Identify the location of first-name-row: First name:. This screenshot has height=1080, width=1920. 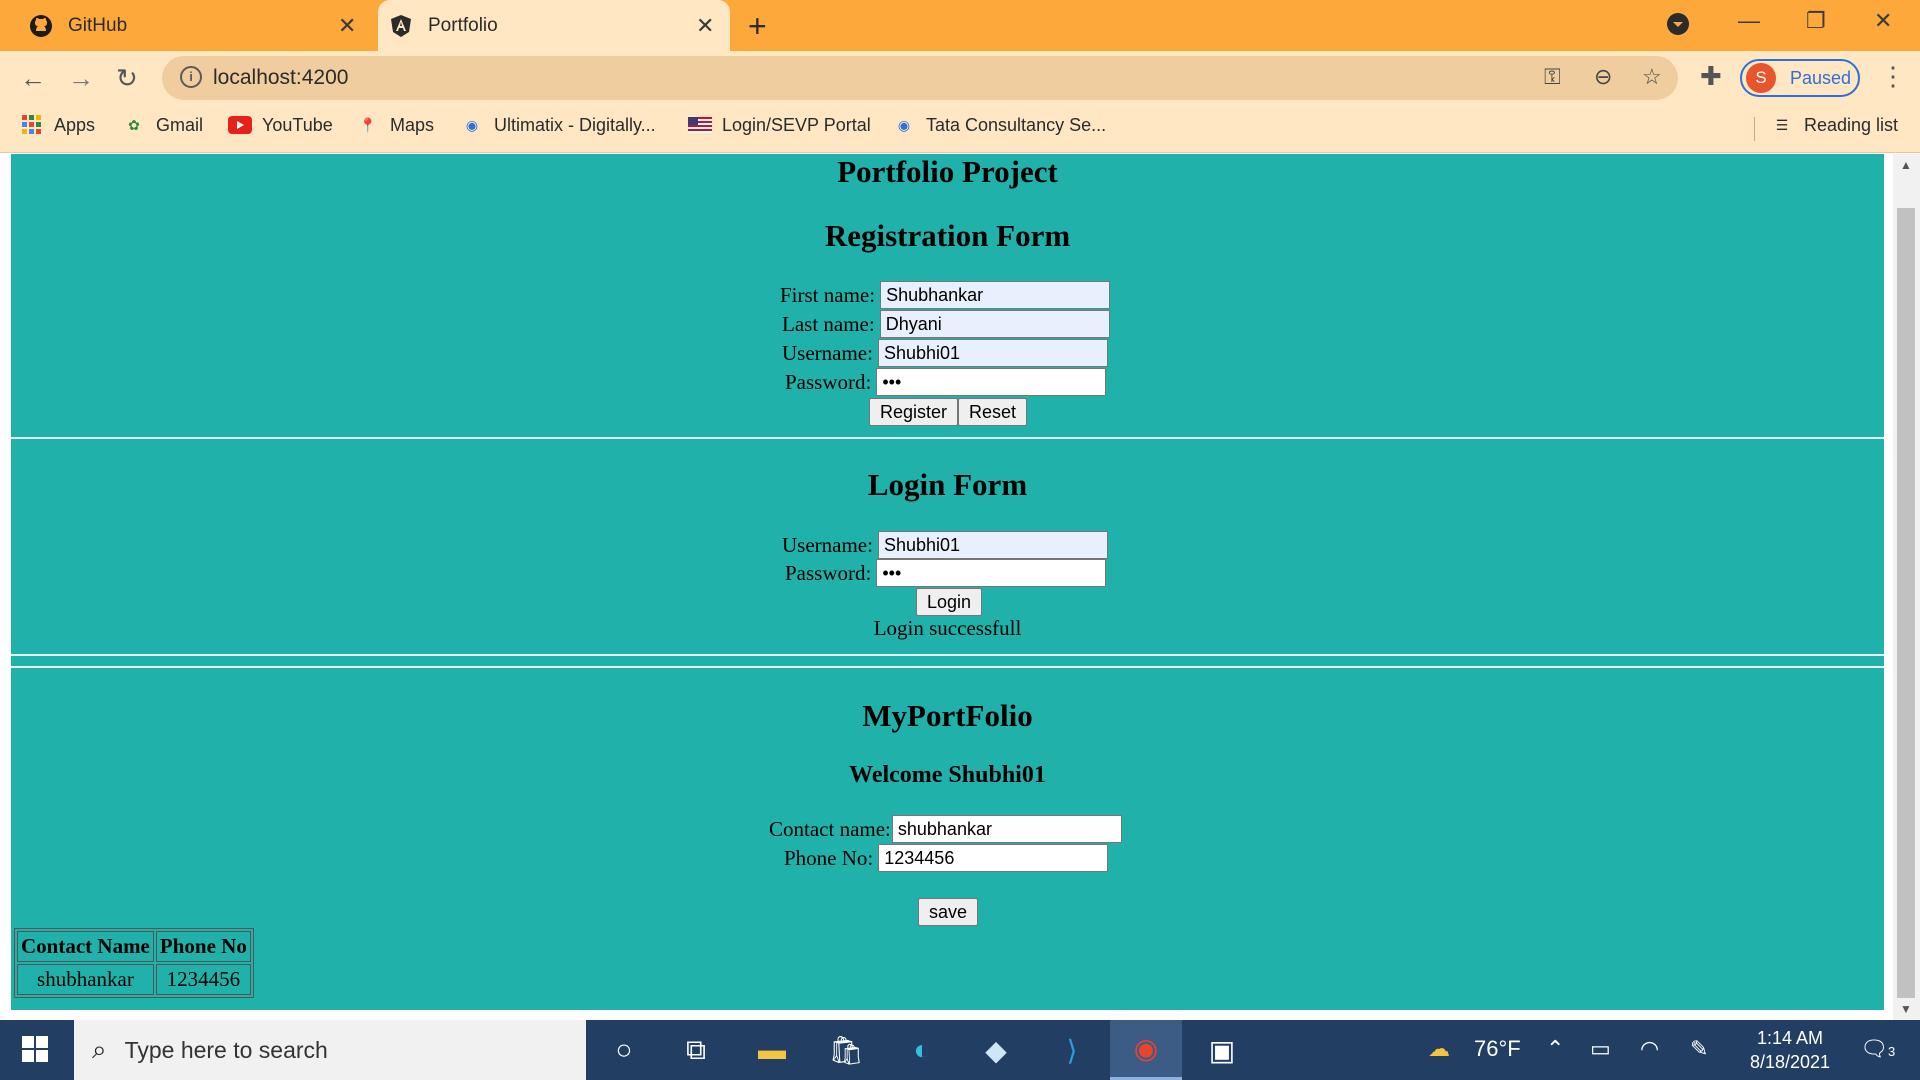
(945, 295).